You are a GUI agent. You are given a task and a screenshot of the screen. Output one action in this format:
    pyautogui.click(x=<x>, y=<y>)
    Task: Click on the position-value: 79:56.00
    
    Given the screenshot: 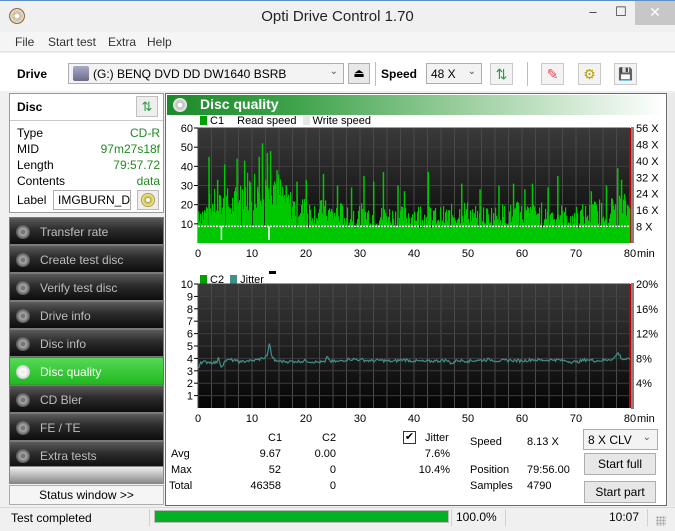 What is the action you would take?
    pyautogui.click(x=548, y=470)
    